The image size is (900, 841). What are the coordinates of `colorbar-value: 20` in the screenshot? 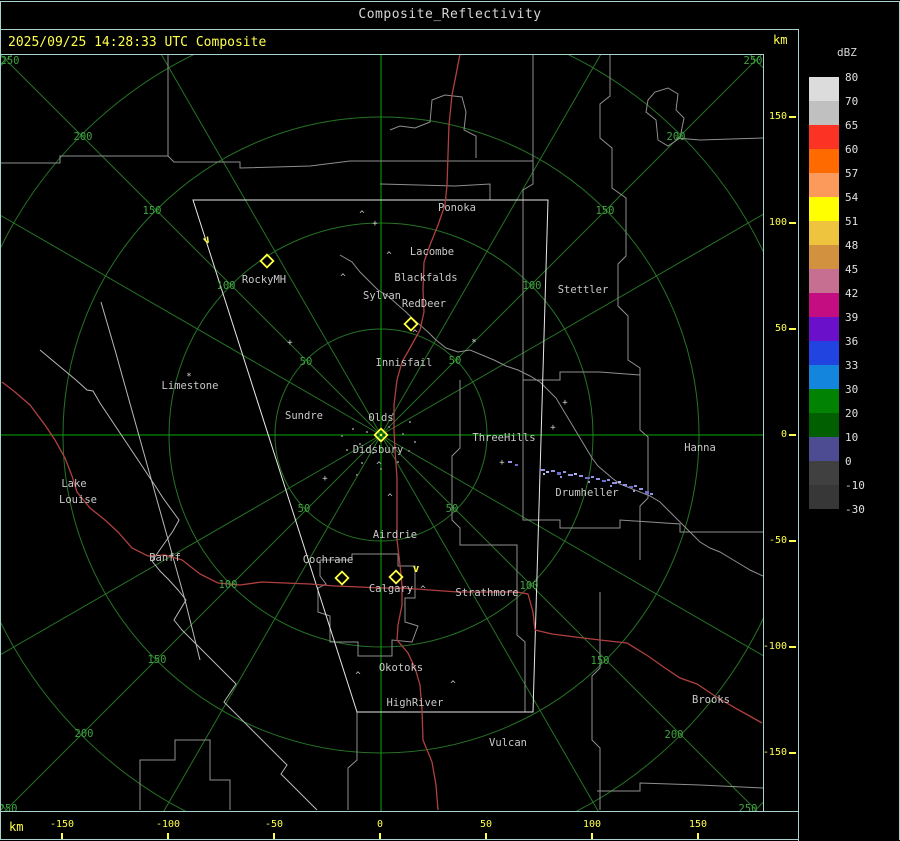 It's located at (852, 413).